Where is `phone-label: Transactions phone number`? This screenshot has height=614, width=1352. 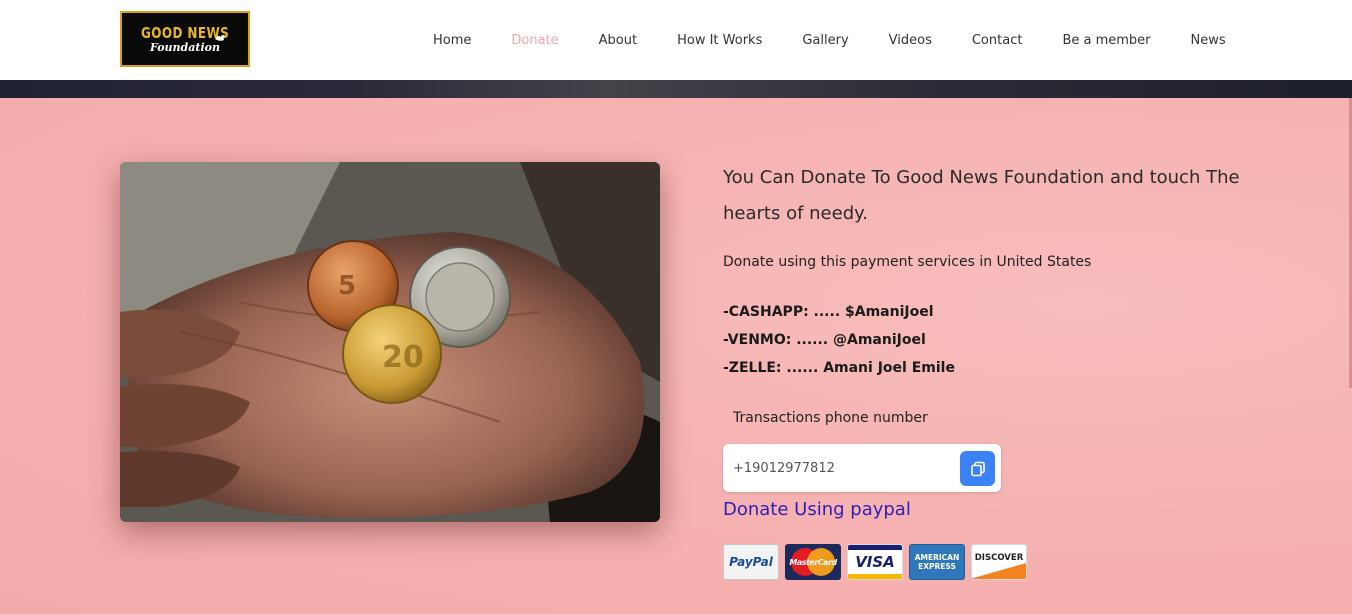
phone-label: Transactions phone number is located at coordinates (830, 418).